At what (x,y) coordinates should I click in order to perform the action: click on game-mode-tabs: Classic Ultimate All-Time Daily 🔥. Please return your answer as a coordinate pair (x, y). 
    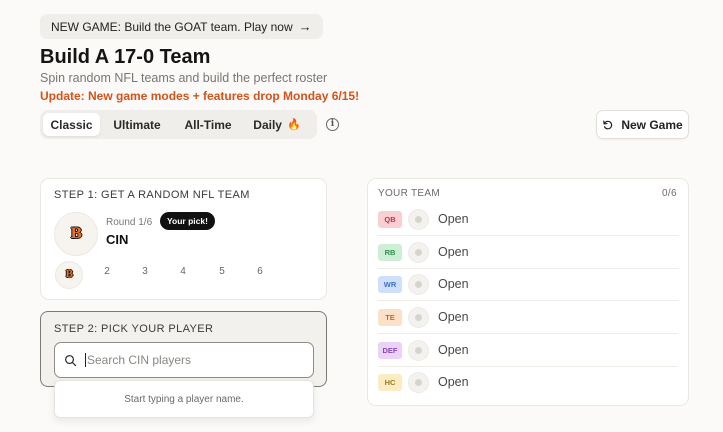
    Looking at the image, I should click on (178, 124).